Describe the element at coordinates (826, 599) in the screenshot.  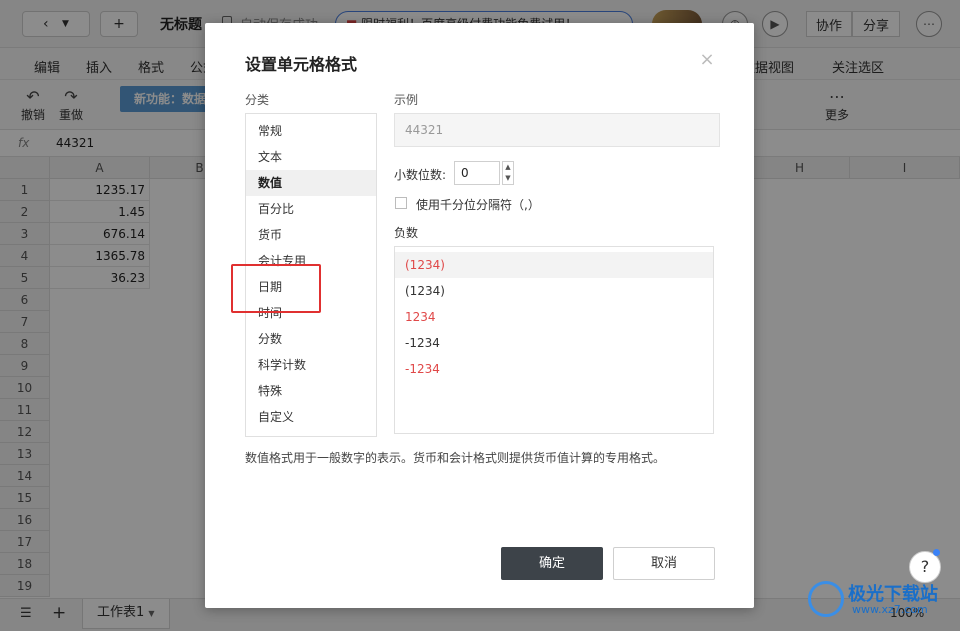
I see `watermark-logo-icon` at that location.